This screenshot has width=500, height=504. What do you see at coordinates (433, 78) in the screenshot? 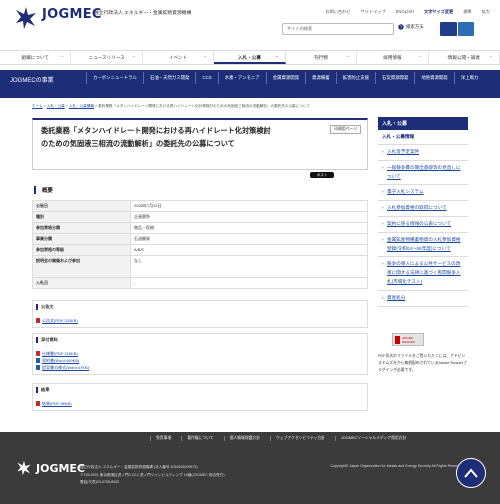
I see `business-item-geothermal: 地熱資源開発` at bounding box center [433, 78].